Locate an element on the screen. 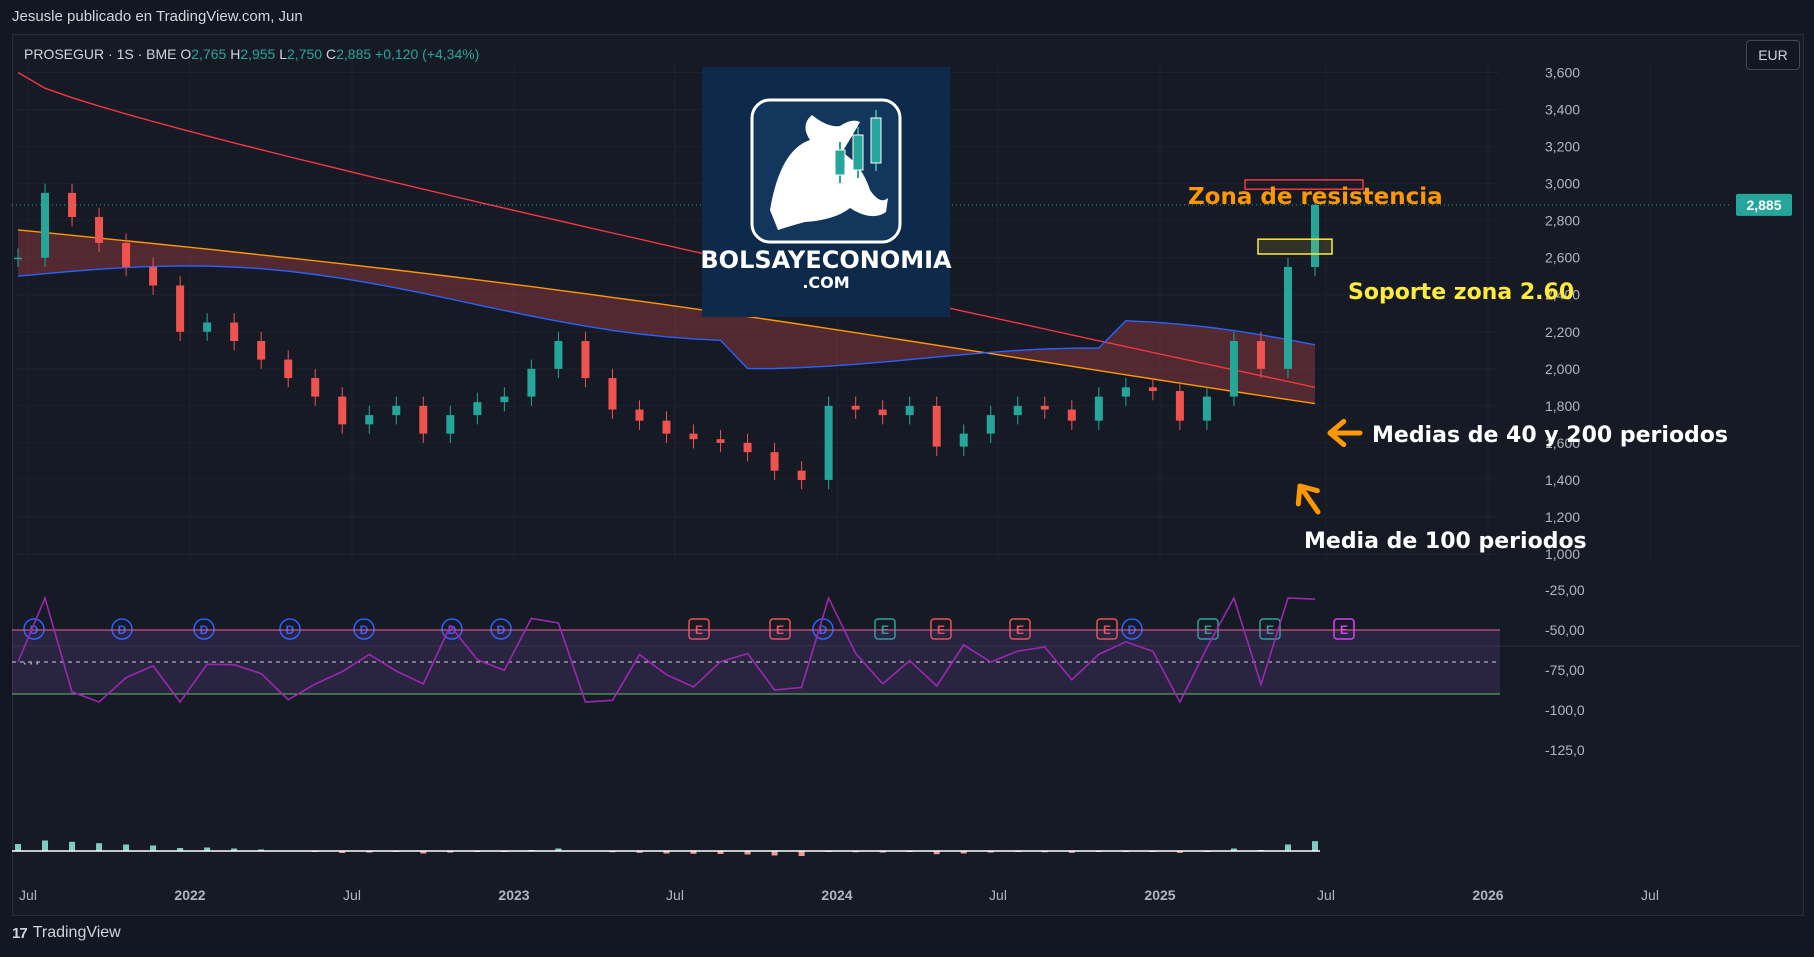  oscillator-tick-label: -25,00 is located at coordinates (1565, 590).